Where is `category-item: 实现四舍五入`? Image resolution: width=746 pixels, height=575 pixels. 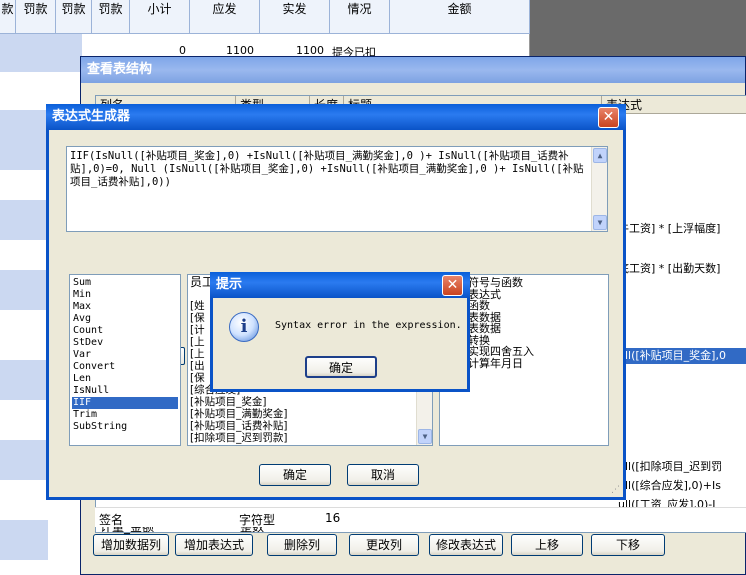 category-item: 实现四舍五入 is located at coordinates (501, 352).